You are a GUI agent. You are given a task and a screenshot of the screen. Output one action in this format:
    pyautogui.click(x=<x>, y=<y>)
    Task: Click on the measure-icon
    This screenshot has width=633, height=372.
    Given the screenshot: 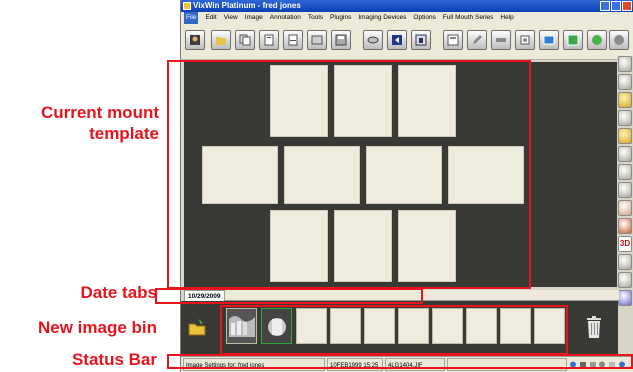 What is the action you would take?
    pyautogui.click(x=625, y=118)
    